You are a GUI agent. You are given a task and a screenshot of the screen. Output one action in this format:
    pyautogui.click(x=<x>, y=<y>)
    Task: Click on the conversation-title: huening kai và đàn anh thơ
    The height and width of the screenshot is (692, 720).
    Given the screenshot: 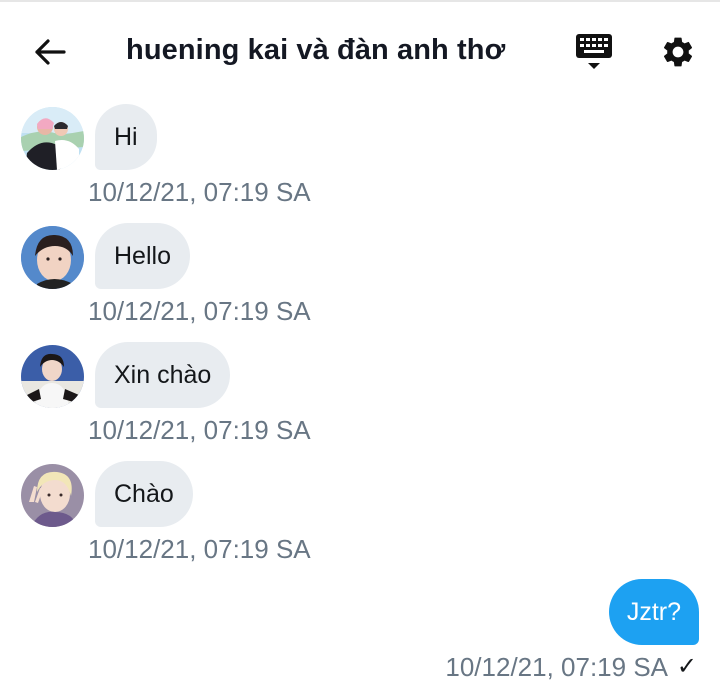 What is the action you would take?
    pyautogui.click(x=316, y=50)
    